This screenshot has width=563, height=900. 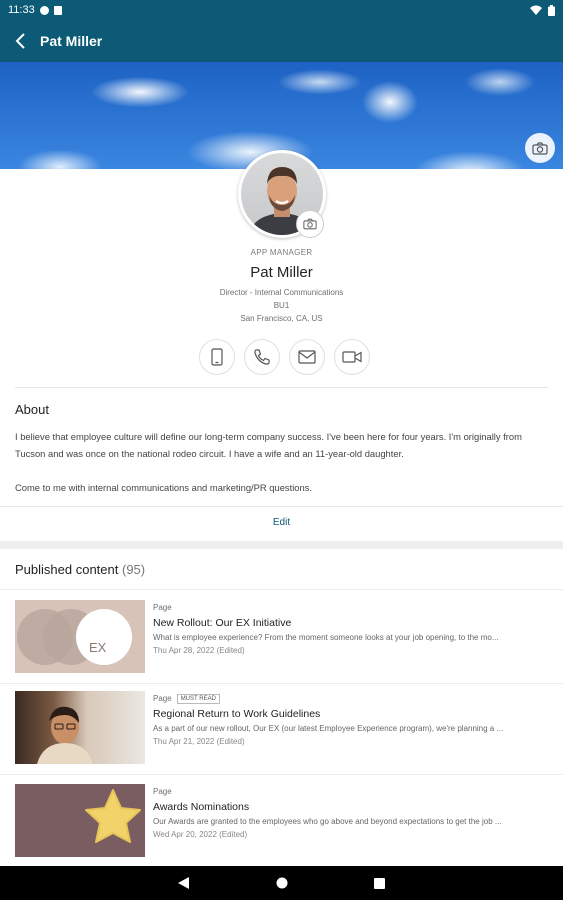 What do you see at coordinates (32, 409) in the screenshot?
I see `about-heading: About` at bounding box center [32, 409].